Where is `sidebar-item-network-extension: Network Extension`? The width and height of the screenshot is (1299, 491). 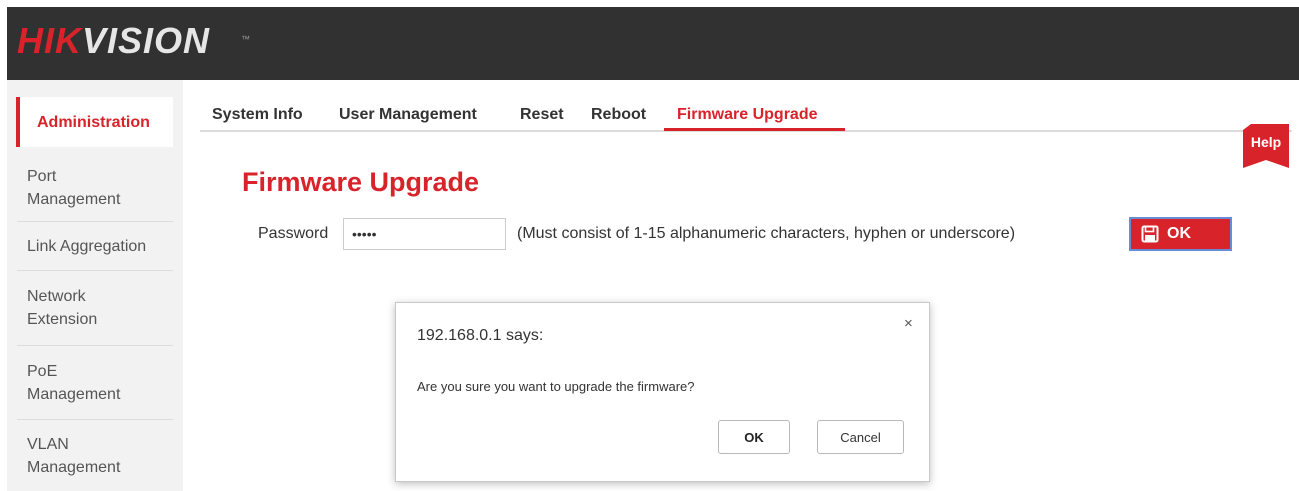 sidebar-item-network-extension: Network Extension is located at coordinates (95, 308).